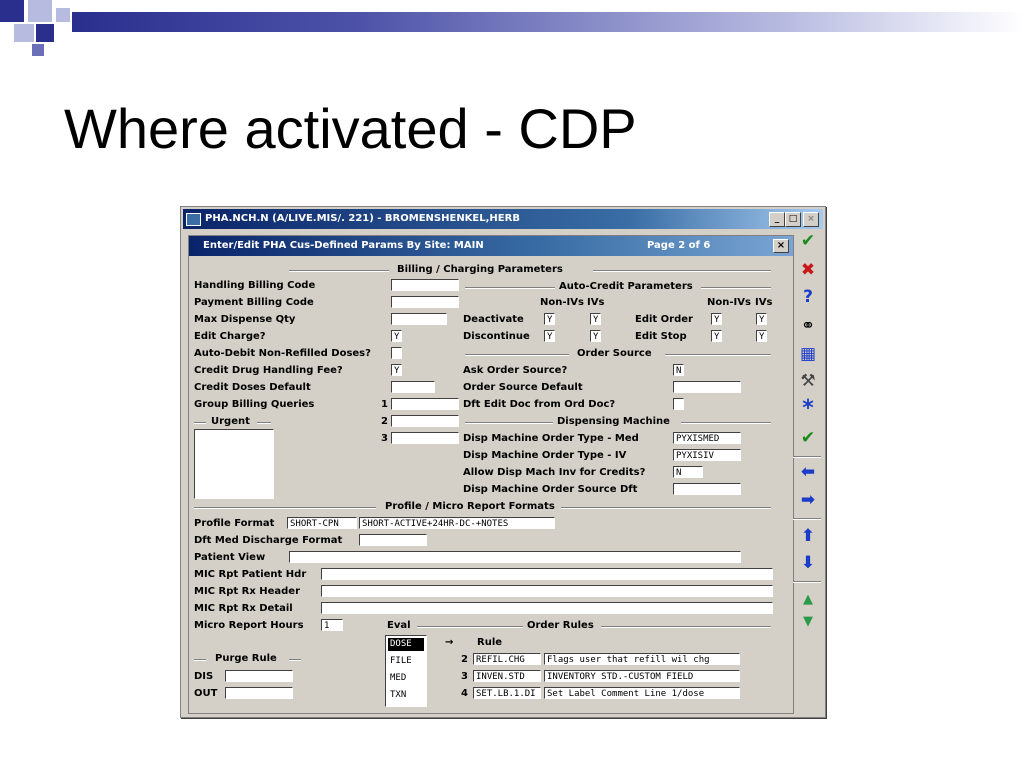 This screenshot has width=1024, height=768. I want to click on tools-icon: ⚒, so click(808, 381).